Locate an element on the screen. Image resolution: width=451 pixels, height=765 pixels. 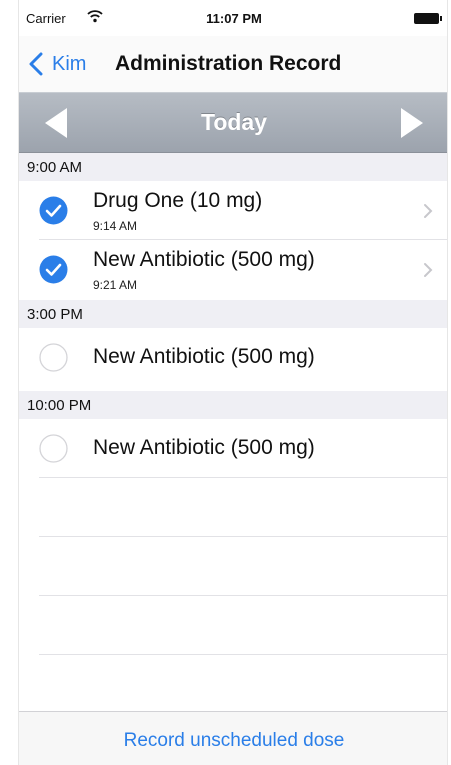
navigation-bar: Kim Administration Record is located at coordinates (233, 64).